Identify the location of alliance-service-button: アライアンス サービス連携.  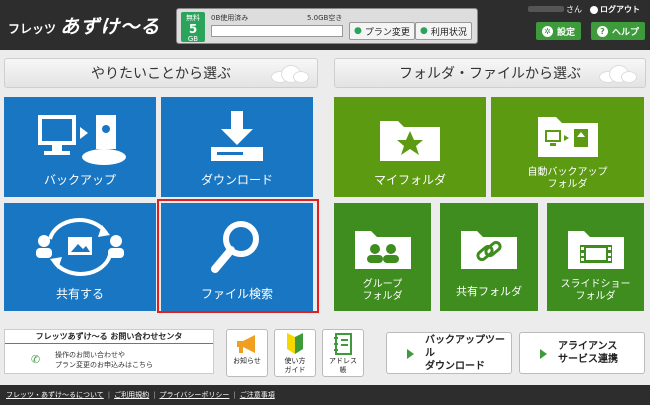
(582, 353).